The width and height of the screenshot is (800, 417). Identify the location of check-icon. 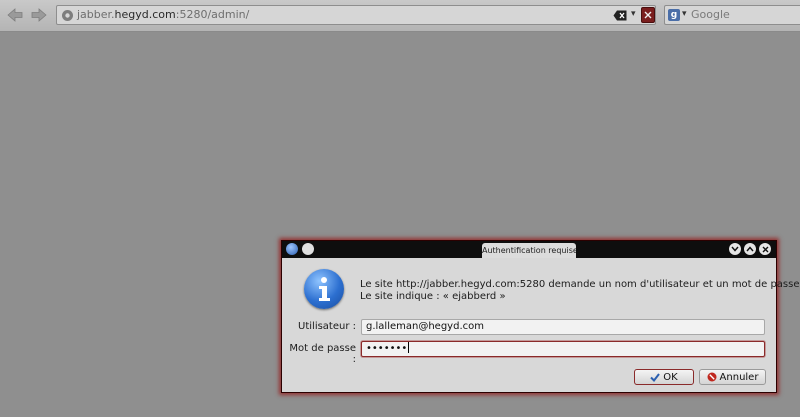
(655, 377).